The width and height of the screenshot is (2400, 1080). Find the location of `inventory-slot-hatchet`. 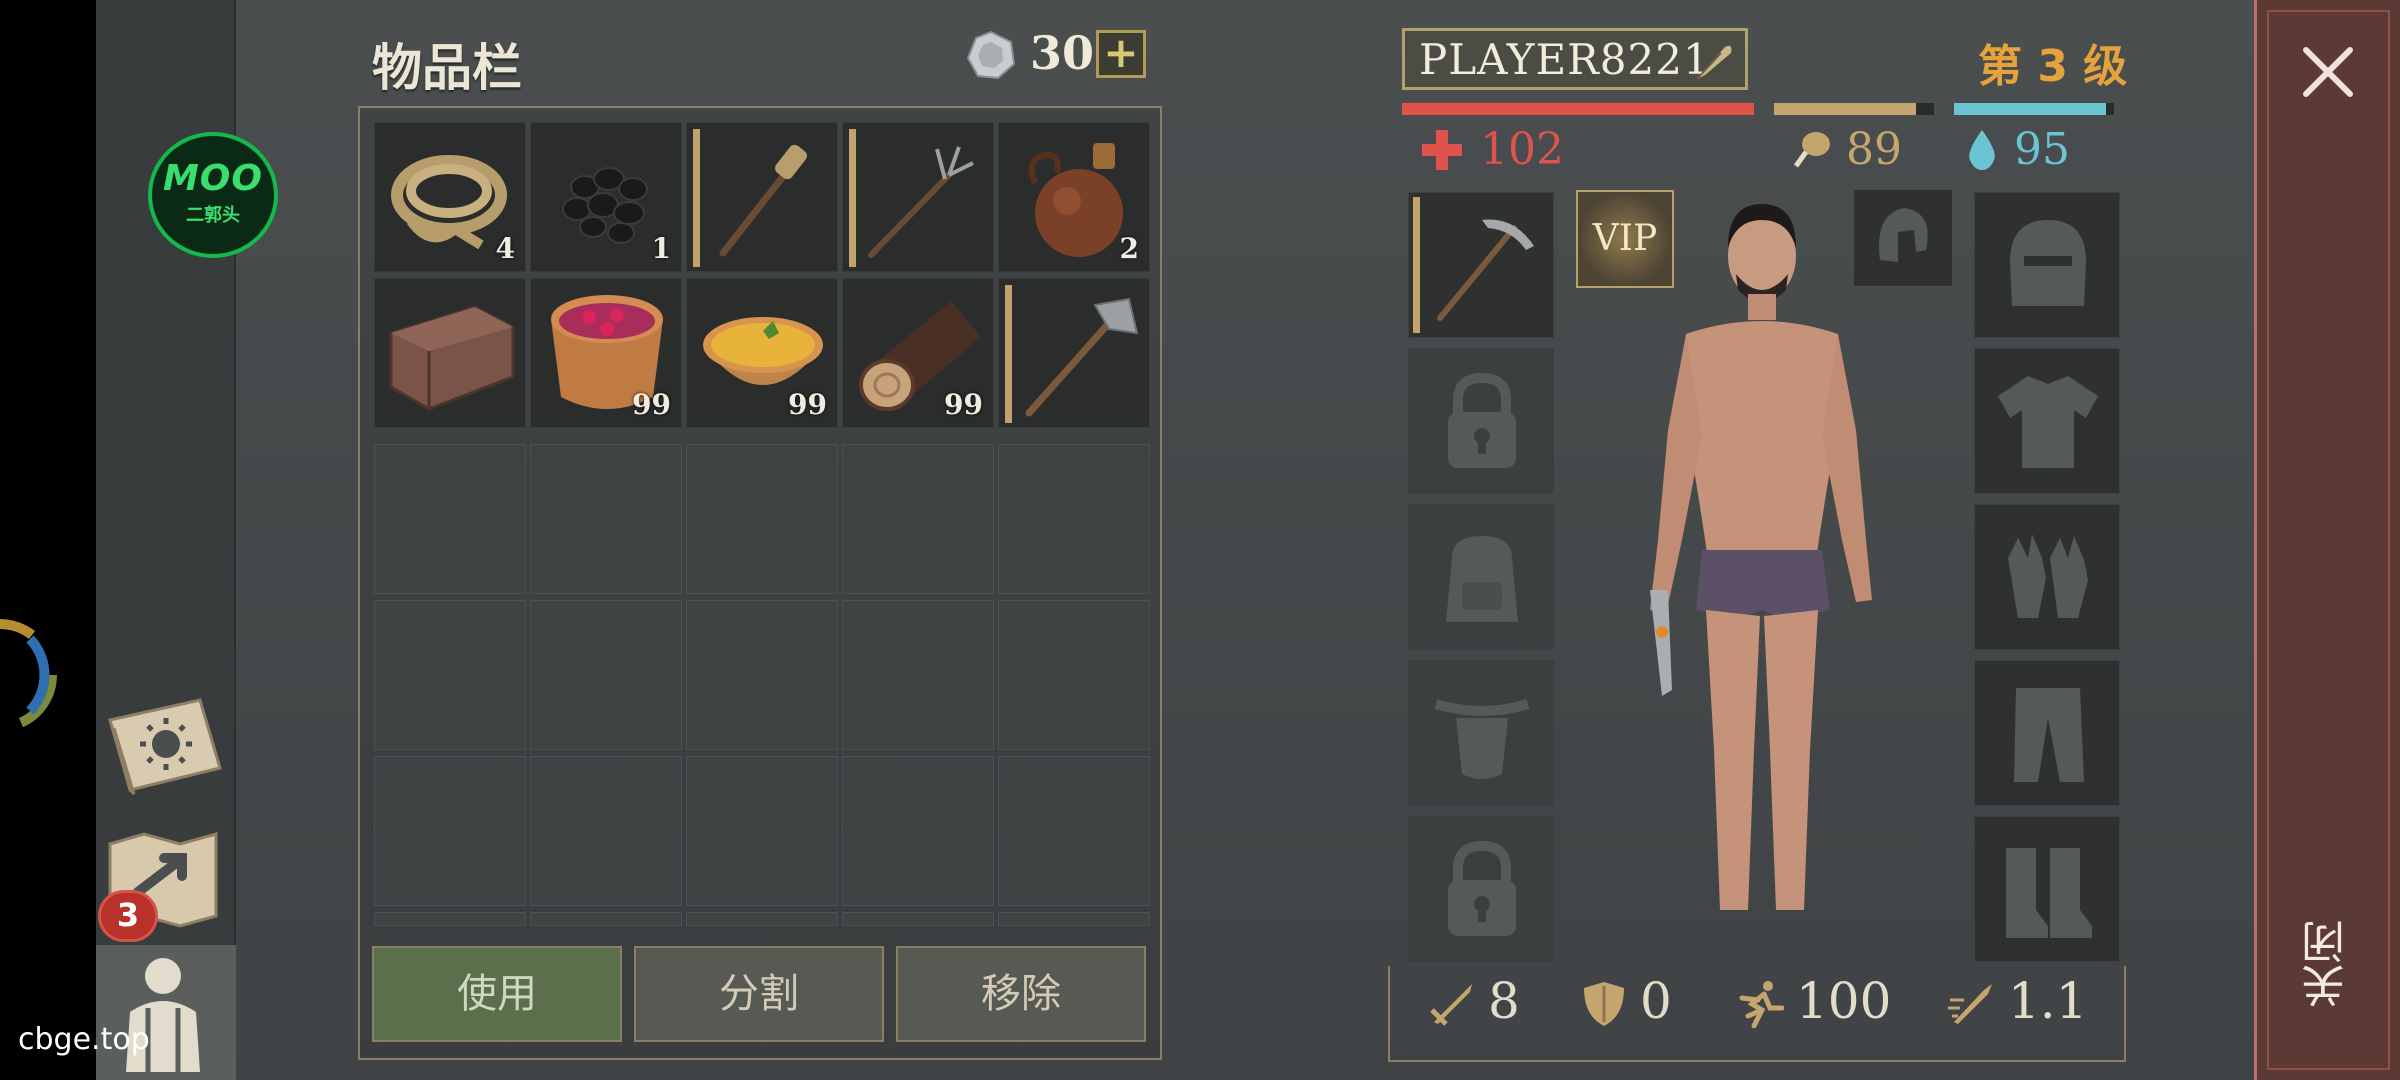

inventory-slot-hatchet is located at coordinates (1074, 353).